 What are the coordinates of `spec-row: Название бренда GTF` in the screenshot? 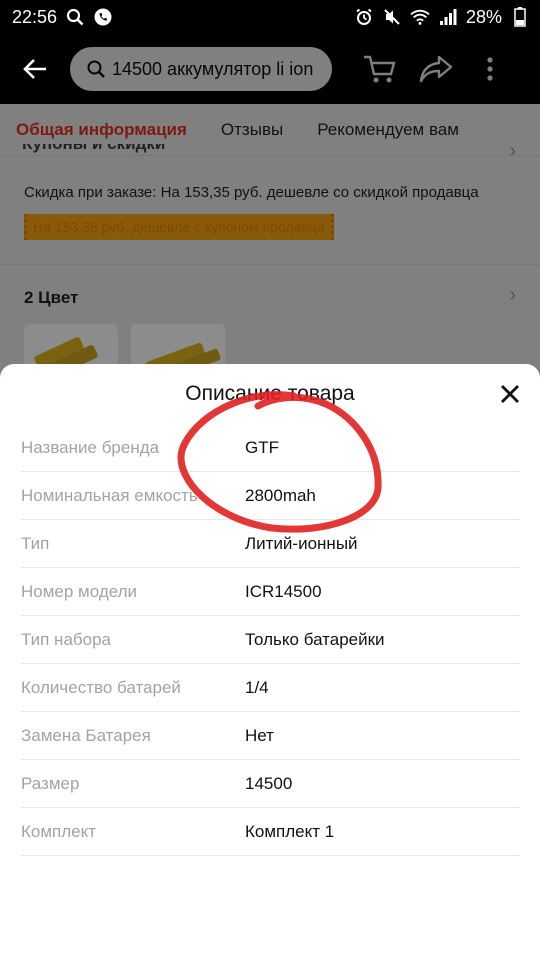 It's located at (270, 448).